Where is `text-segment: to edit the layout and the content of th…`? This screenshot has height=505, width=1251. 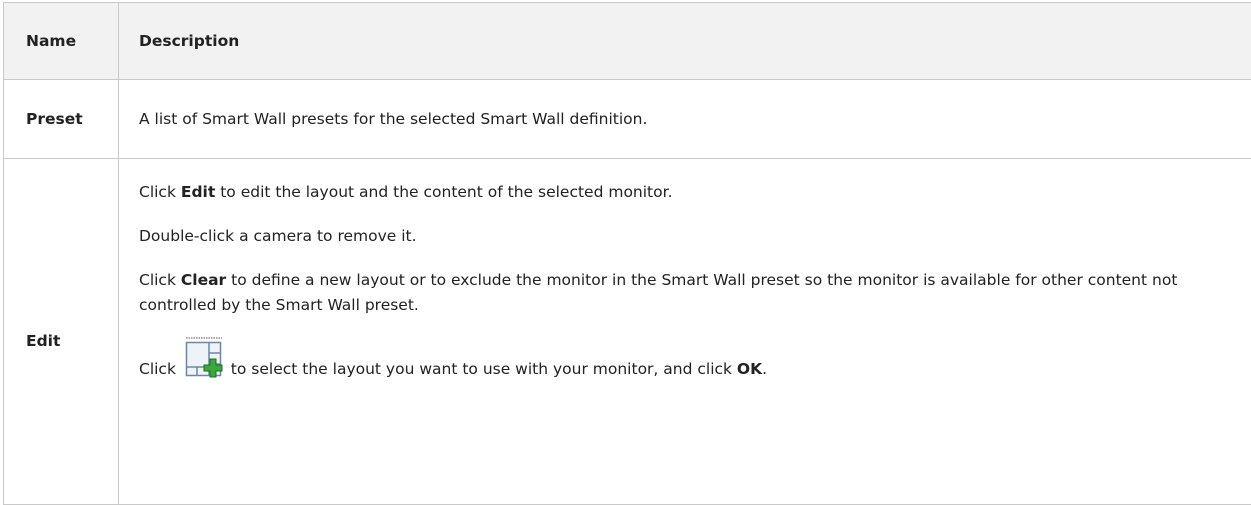
text-segment: to edit the layout and the content of th… is located at coordinates (443, 192).